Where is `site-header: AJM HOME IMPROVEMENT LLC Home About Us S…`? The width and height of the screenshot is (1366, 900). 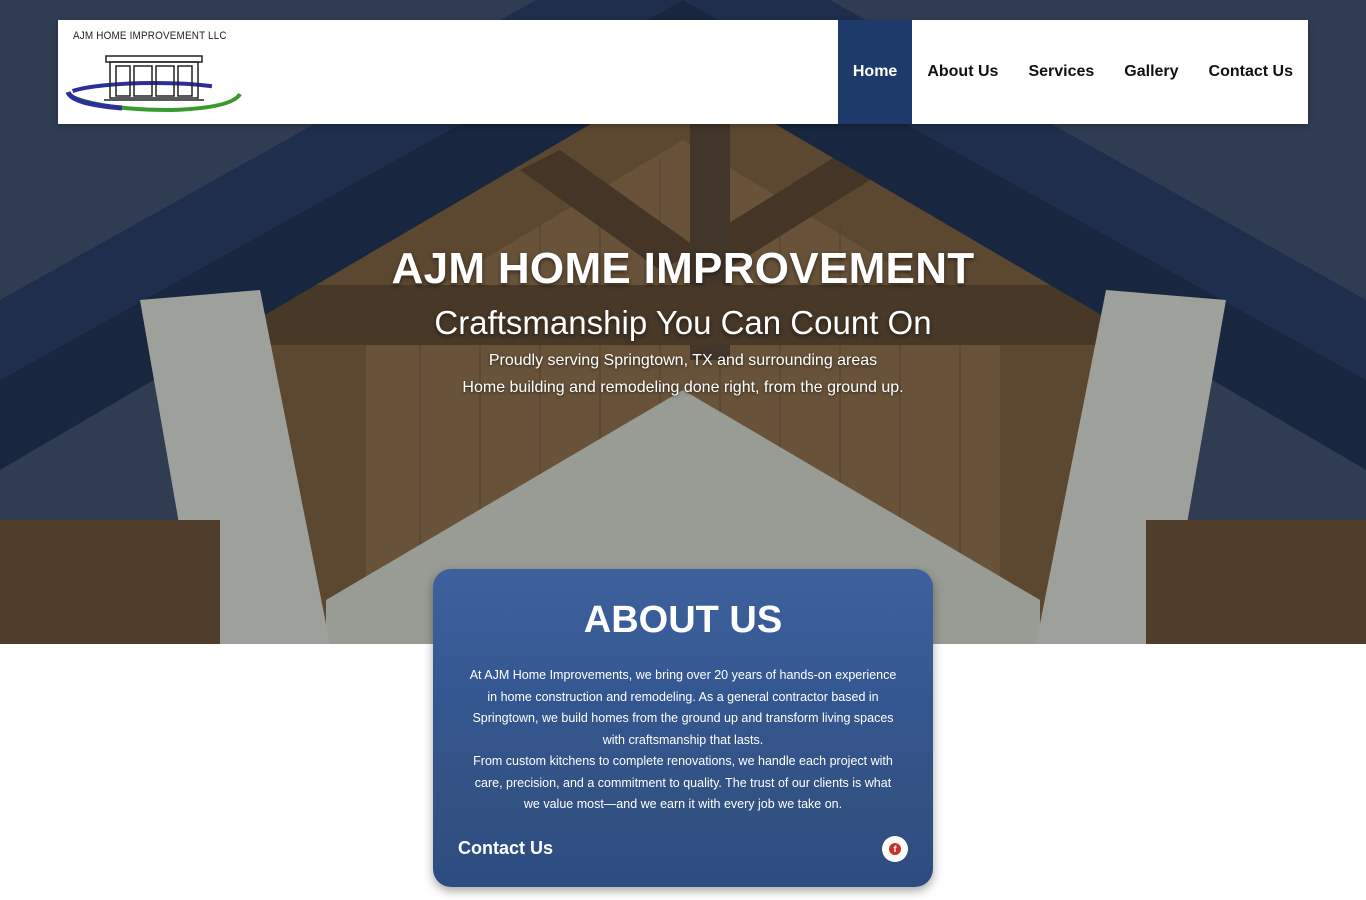 site-header: AJM HOME IMPROVEMENT LLC Home About Us S… is located at coordinates (683, 72).